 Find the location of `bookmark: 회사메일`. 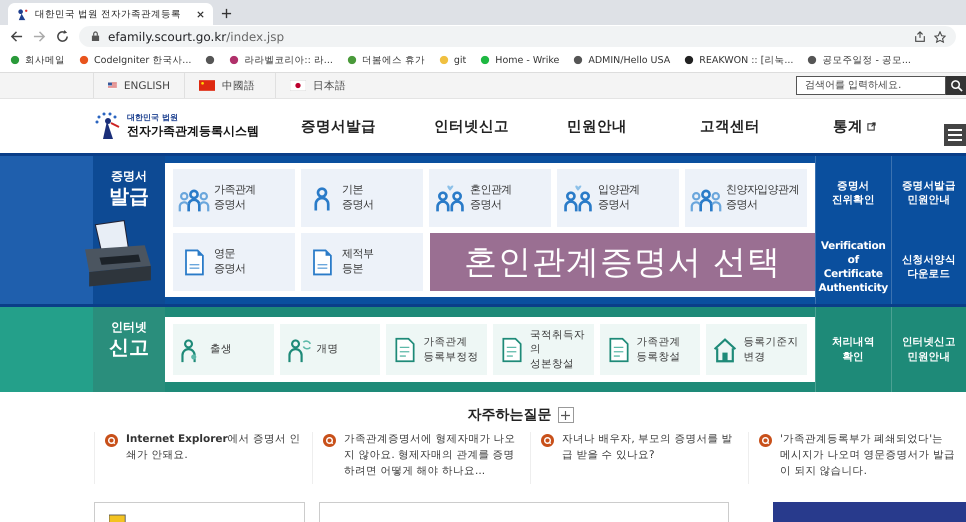

bookmark: 회사메일 is located at coordinates (37, 60).